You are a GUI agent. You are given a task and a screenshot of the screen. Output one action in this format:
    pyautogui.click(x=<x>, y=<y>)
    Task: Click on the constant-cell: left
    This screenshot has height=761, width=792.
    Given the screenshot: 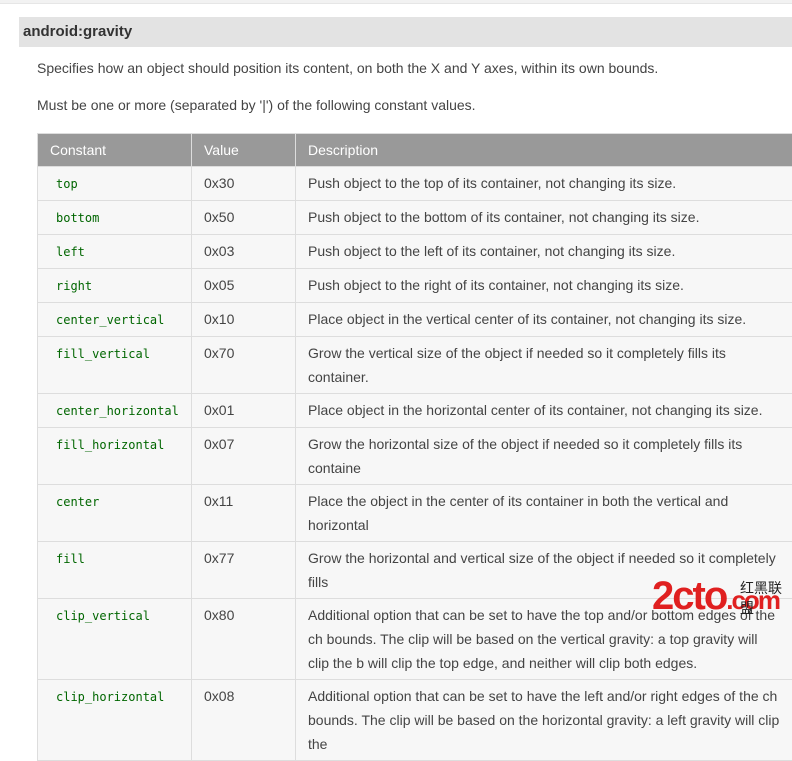 What is the action you would take?
    pyautogui.click(x=115, y=252)
    